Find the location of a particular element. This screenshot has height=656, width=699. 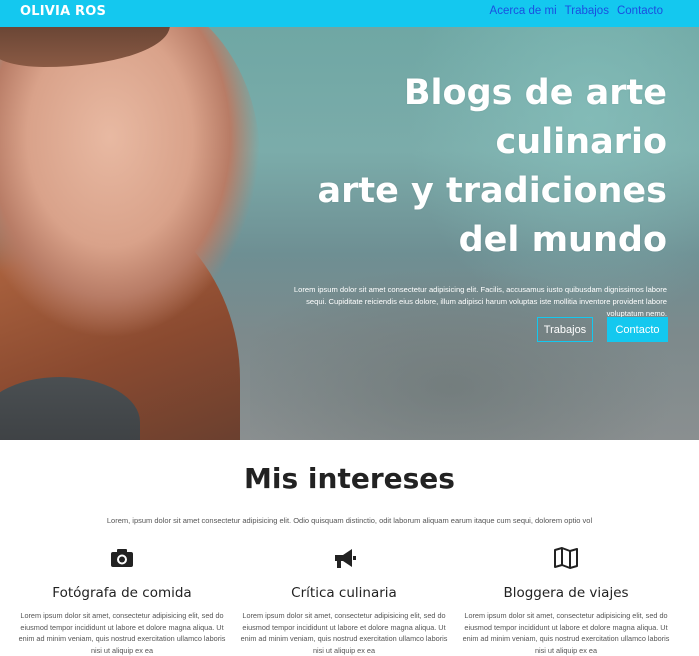

contact-button: Contacto is located at coordinates (637, 329).